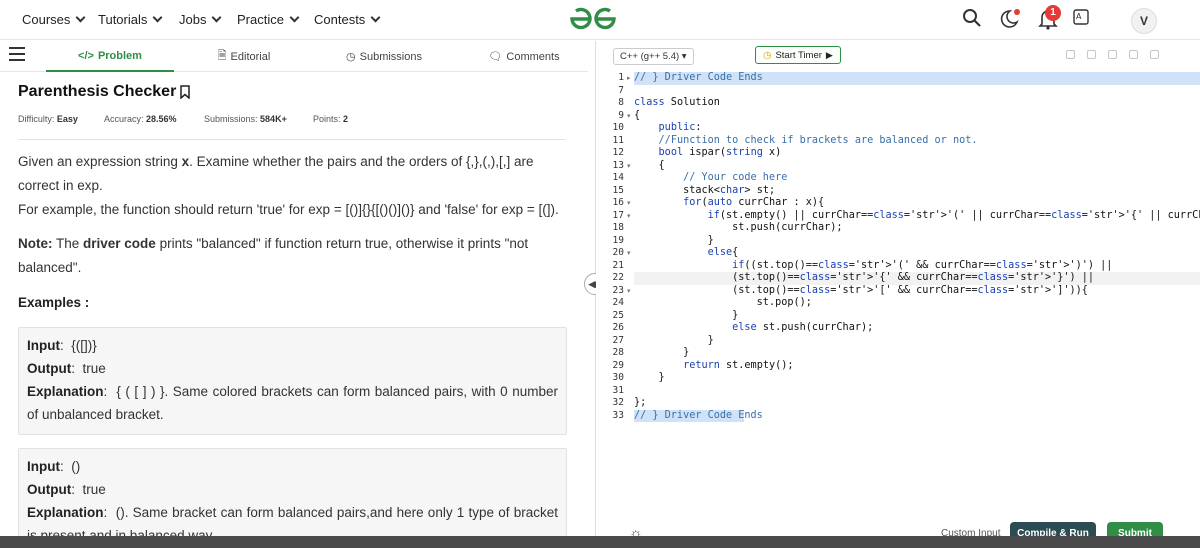 This screenshot has height=548, width=1200. I want to click on menu-icon, so click(17, 56).